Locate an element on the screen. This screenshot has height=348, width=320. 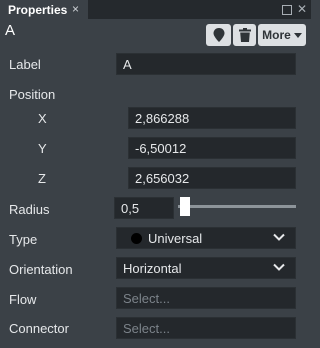
marker-button is located at coordinates (218, 35).